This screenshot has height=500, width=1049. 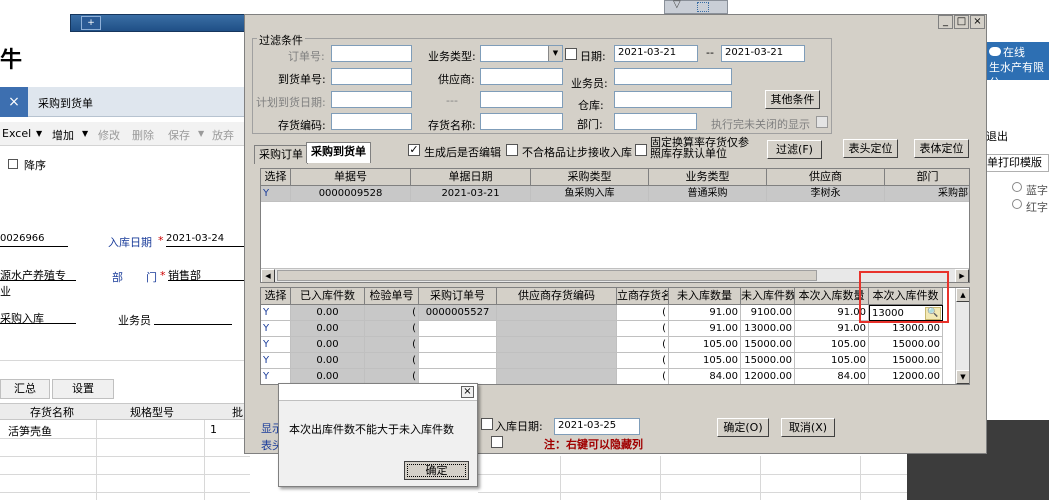 I want to click on cell-inventory-name: 活笋壳鱼, so click(x=30, y=431).